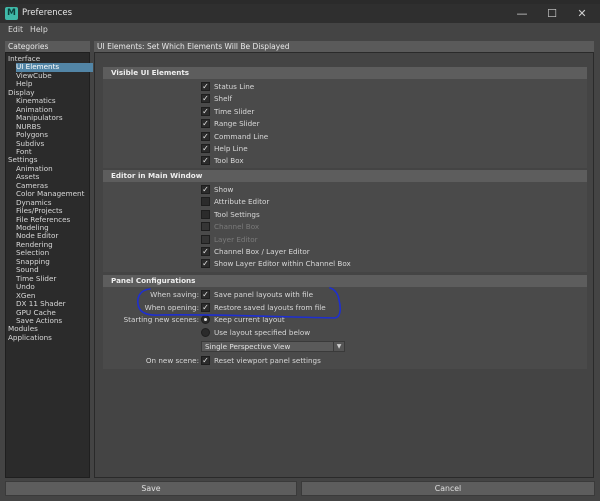  Describe the element at coordinates (282, 264) in the screenshot. I see `option-label: Show Layer Editor within Channel Box` at that location.